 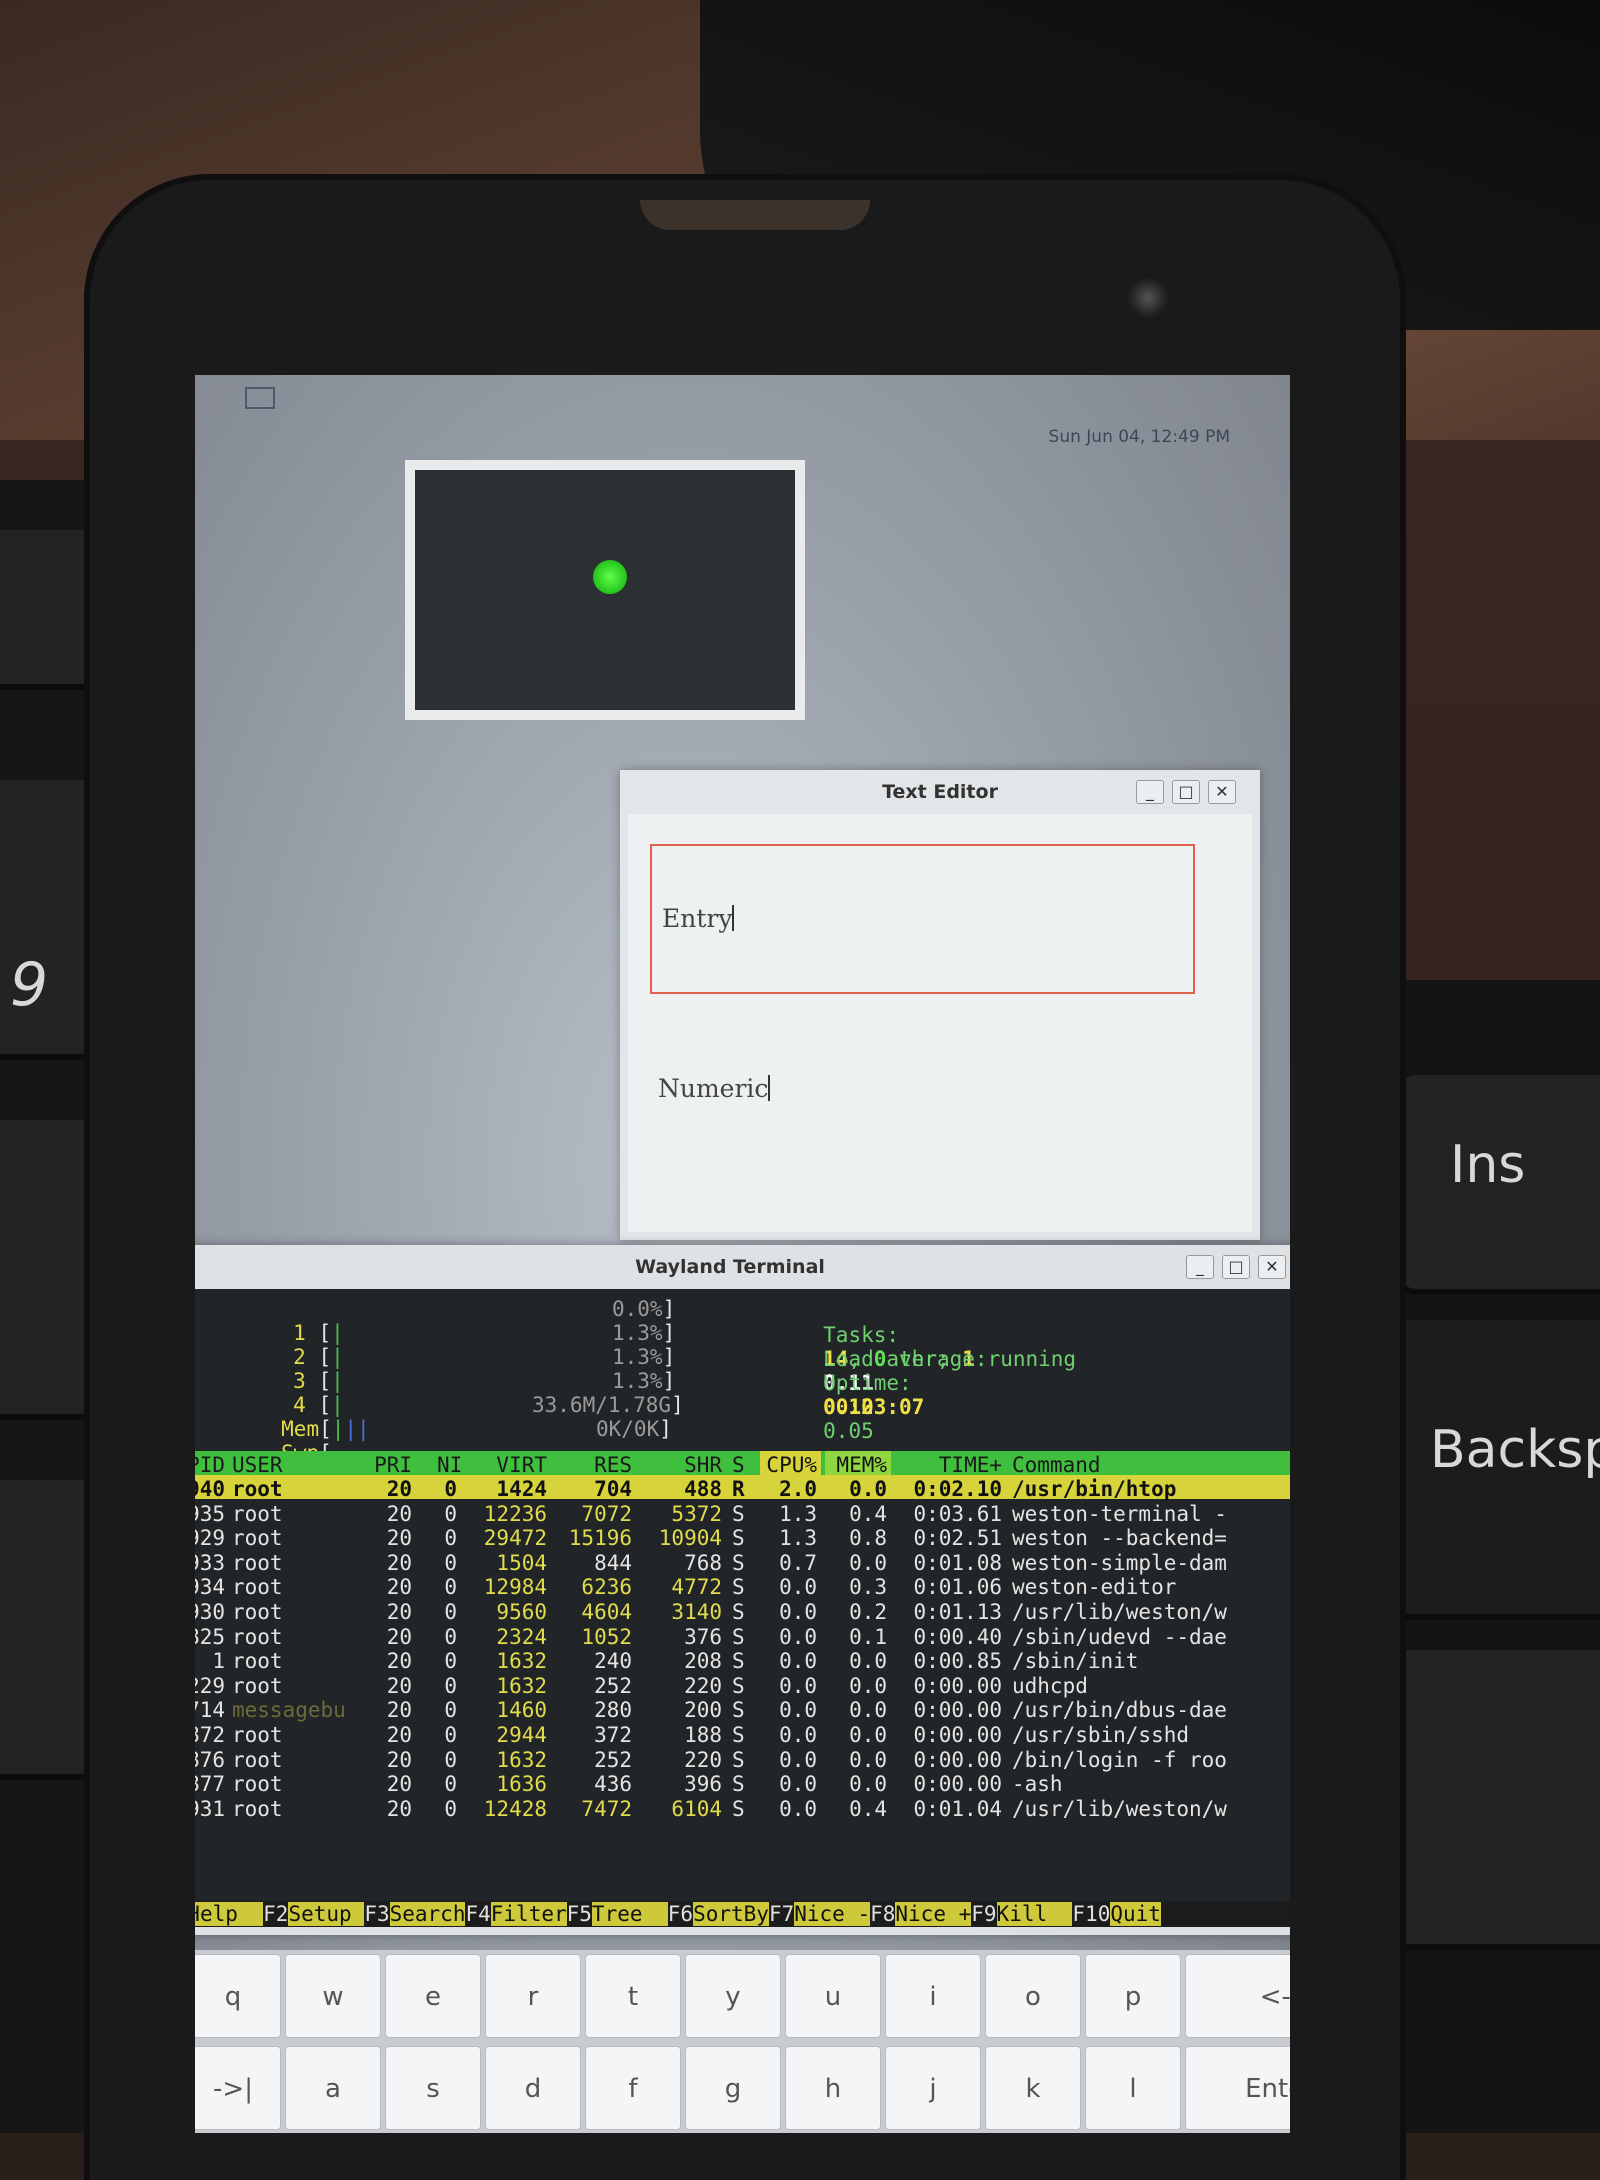 I want to click on osk-key-h: h, so click(x=833, y=2088).